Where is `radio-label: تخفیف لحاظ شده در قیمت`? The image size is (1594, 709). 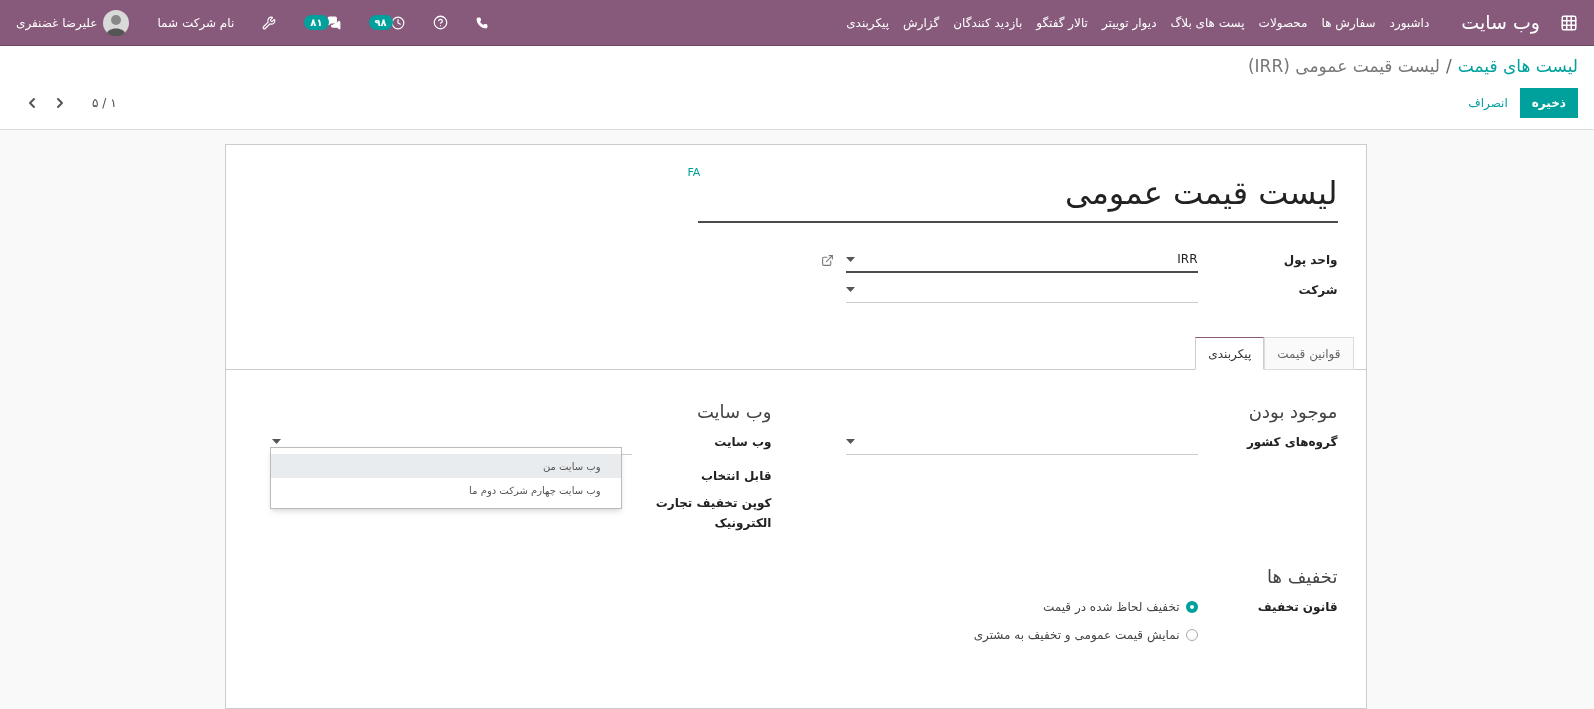 radio-label: تخفیف لحاظ شده در قیمت is located at coordinates (1111, 607).